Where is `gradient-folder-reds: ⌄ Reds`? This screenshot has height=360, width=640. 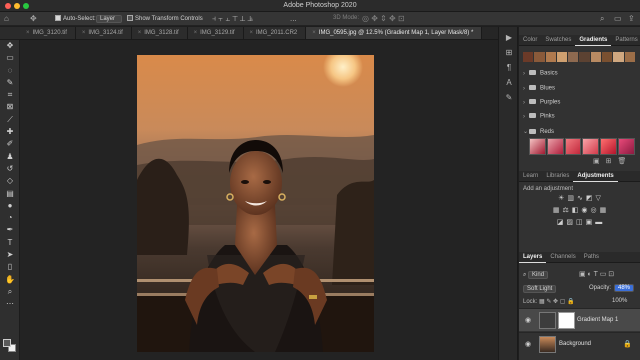 gradient-folder-reds: ⌄ Reds is located at coordinates (580, 133).